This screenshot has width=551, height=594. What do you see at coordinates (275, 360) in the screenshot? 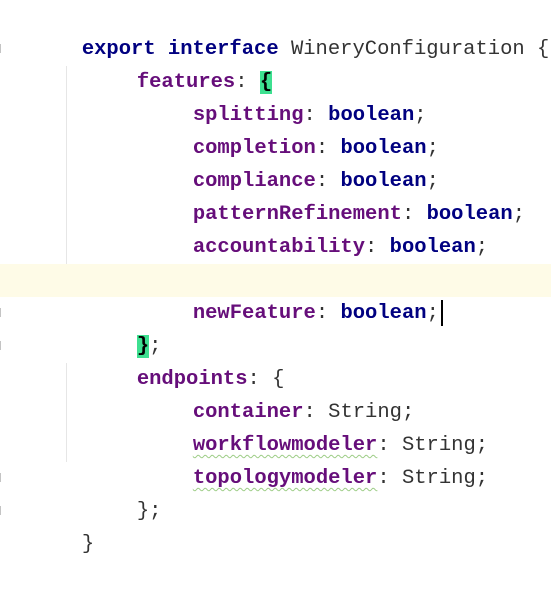
I see `code-line: endpoints: {` at bounding box center [275, 360].